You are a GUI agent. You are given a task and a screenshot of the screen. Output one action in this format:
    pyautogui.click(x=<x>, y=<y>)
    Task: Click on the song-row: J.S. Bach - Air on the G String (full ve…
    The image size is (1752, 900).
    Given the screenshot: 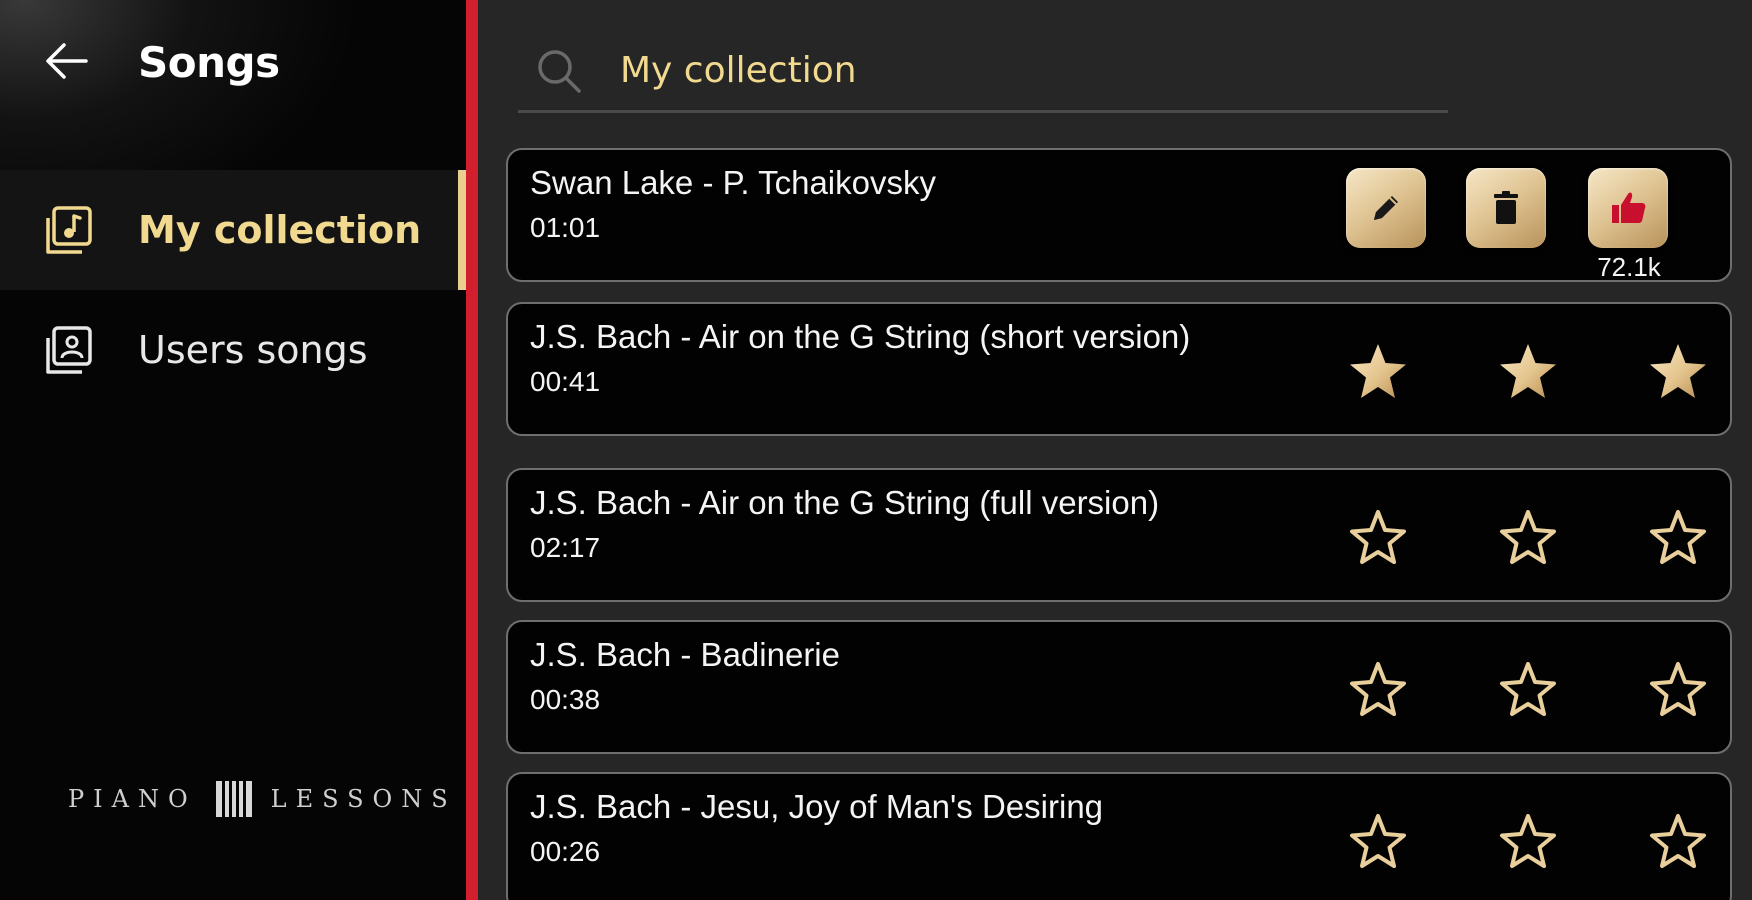 What is the action you would take?
    pyautogui.click(x=1119, y=535)
    